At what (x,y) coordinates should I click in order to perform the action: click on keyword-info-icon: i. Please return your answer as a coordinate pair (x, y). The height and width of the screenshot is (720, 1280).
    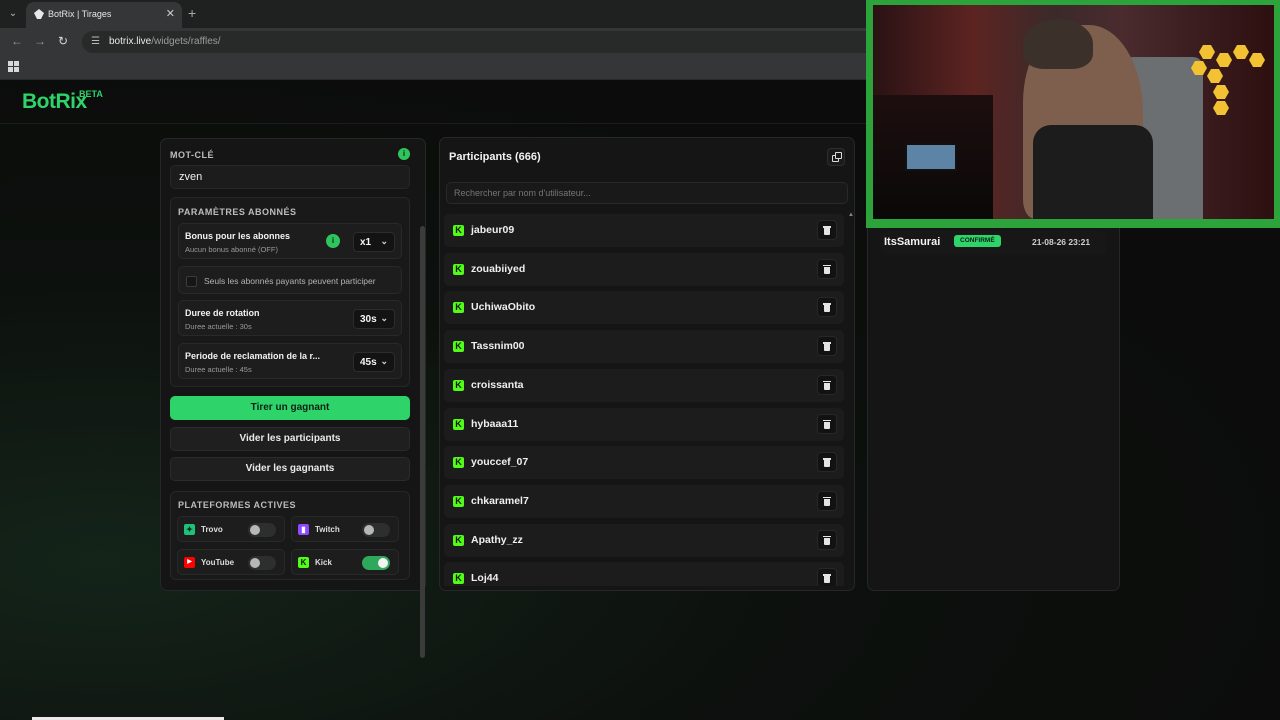
    Looking at the image, I should click on (404, 154).